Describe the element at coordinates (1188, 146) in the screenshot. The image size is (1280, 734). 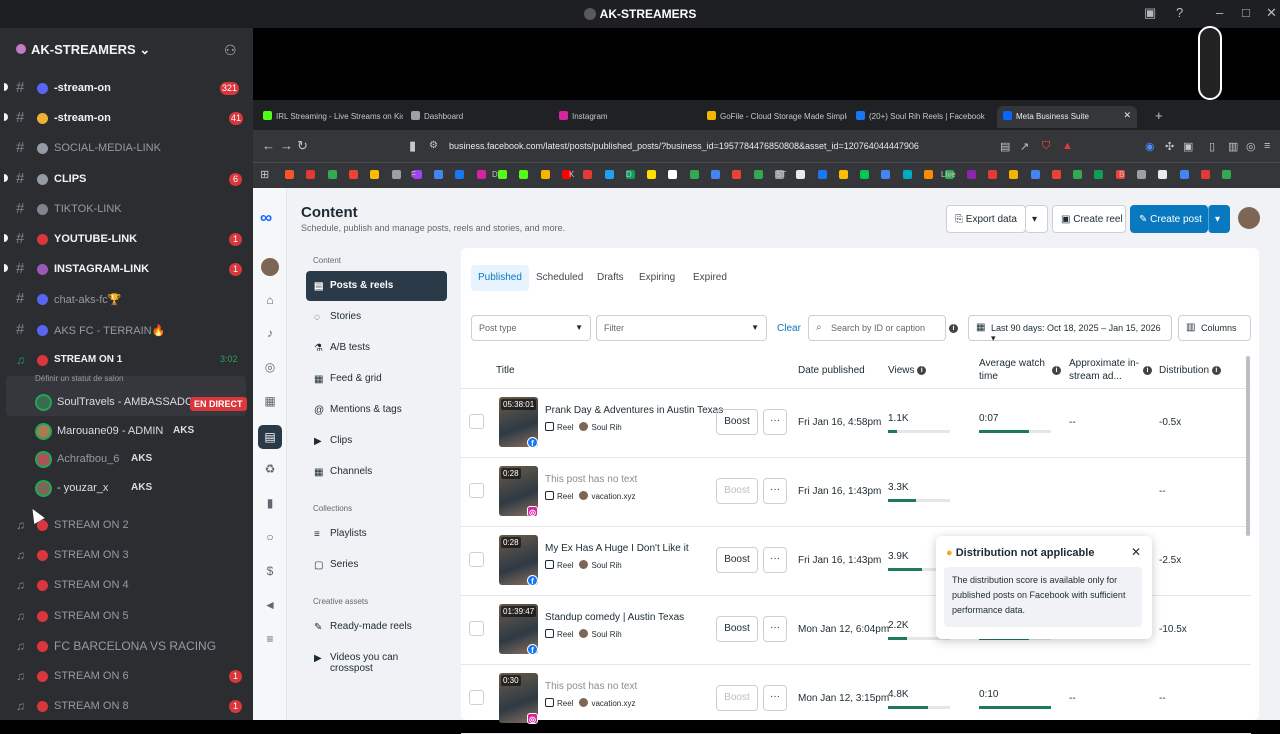
I see `wallet-icon: ▣` at that location.